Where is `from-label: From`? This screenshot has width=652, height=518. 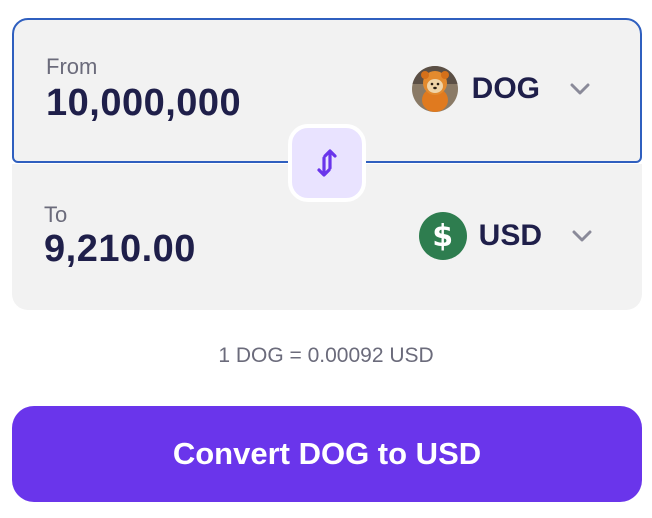 from-label: From is located at coordinates (72, 66).